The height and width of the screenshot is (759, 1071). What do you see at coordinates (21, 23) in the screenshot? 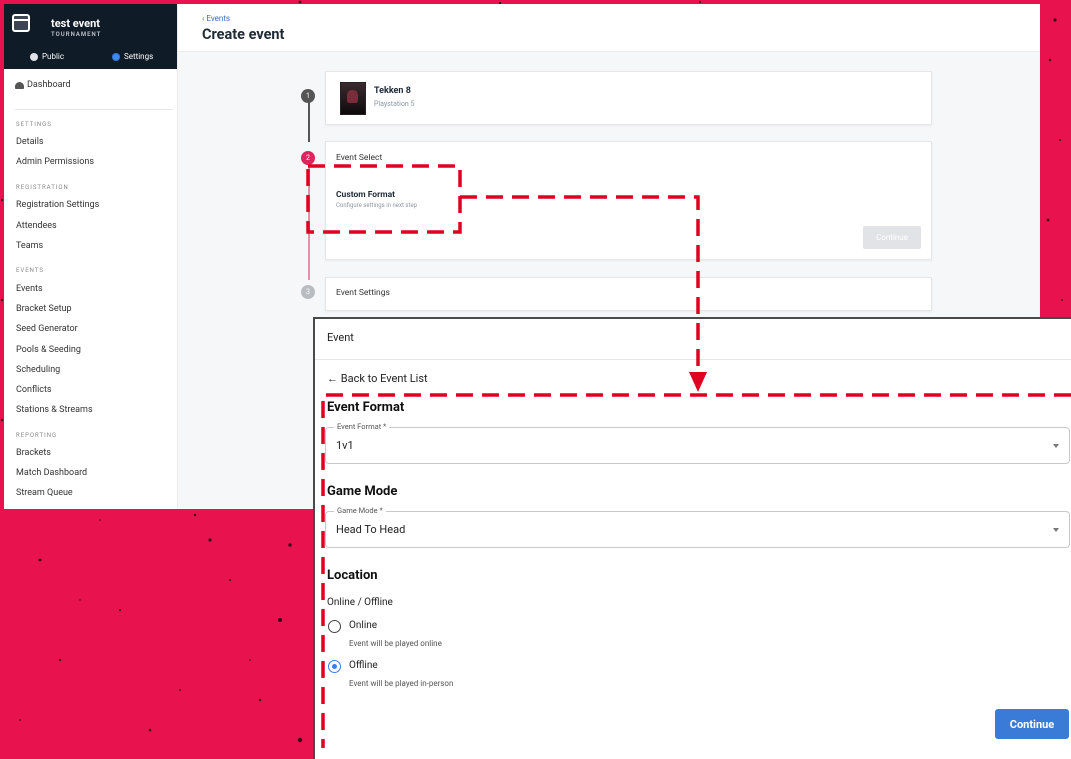
I see `event-logo-icon` at bounding box center [21, 23].